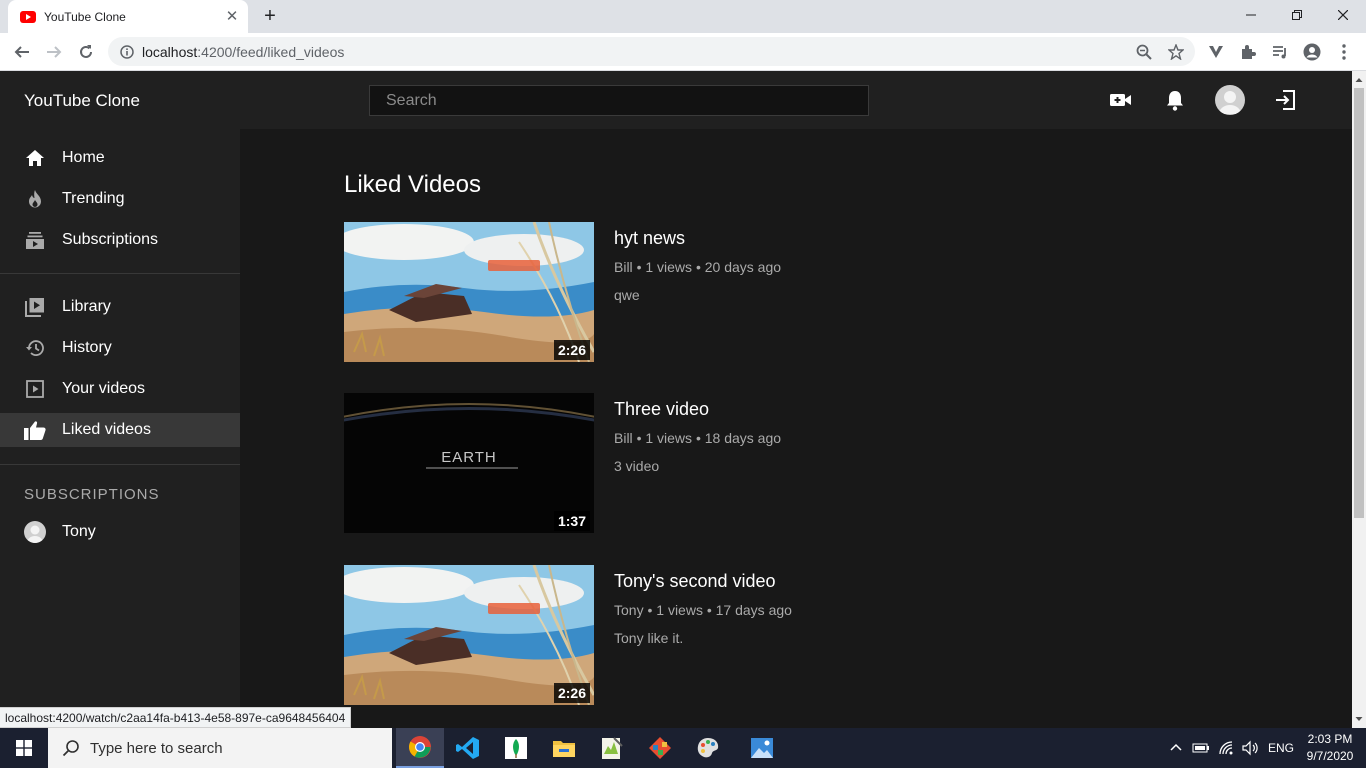  Describe the element at coordinates (127, 51) in the screenshot. I see `info-icon` at that location.